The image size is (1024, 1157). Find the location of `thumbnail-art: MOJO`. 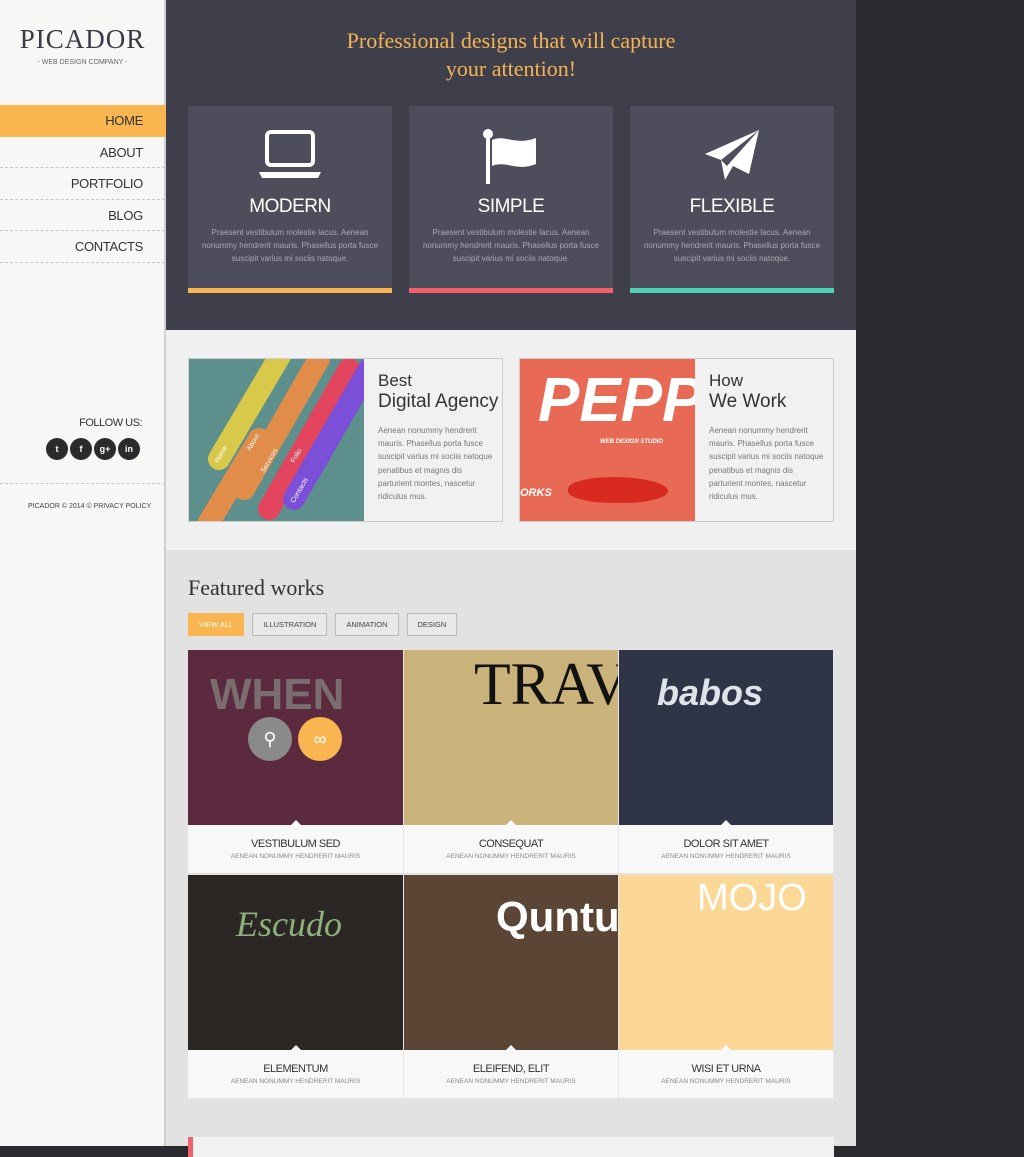

thumbnail-art: MOJO is located at coordinates (752, 898).